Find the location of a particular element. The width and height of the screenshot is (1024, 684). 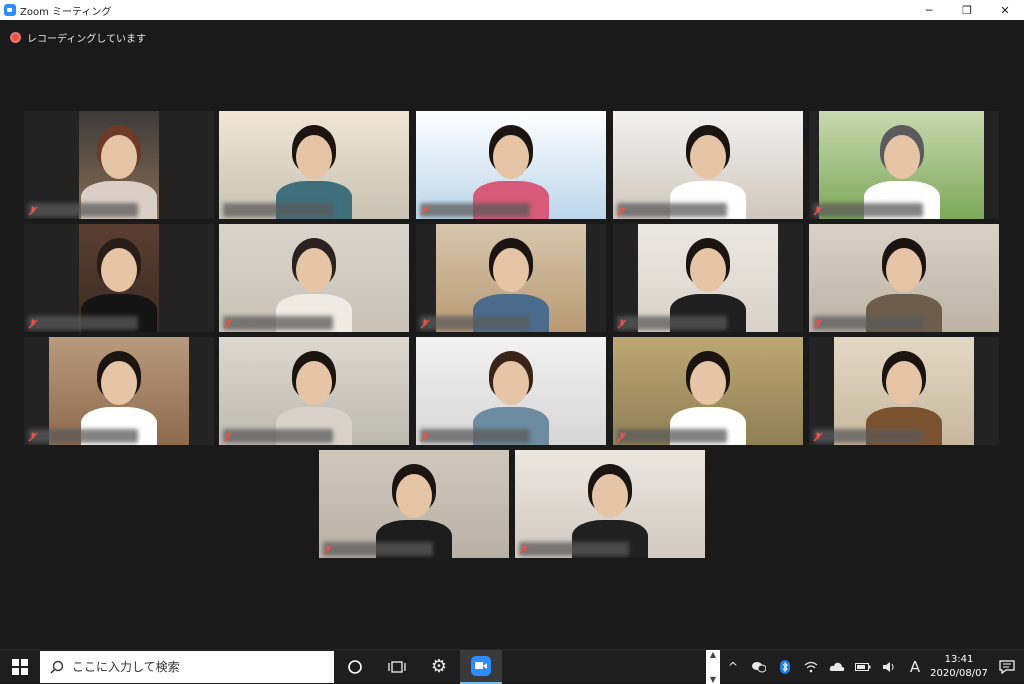

bluetooth-tray-button is located at coordinates (785, 667).